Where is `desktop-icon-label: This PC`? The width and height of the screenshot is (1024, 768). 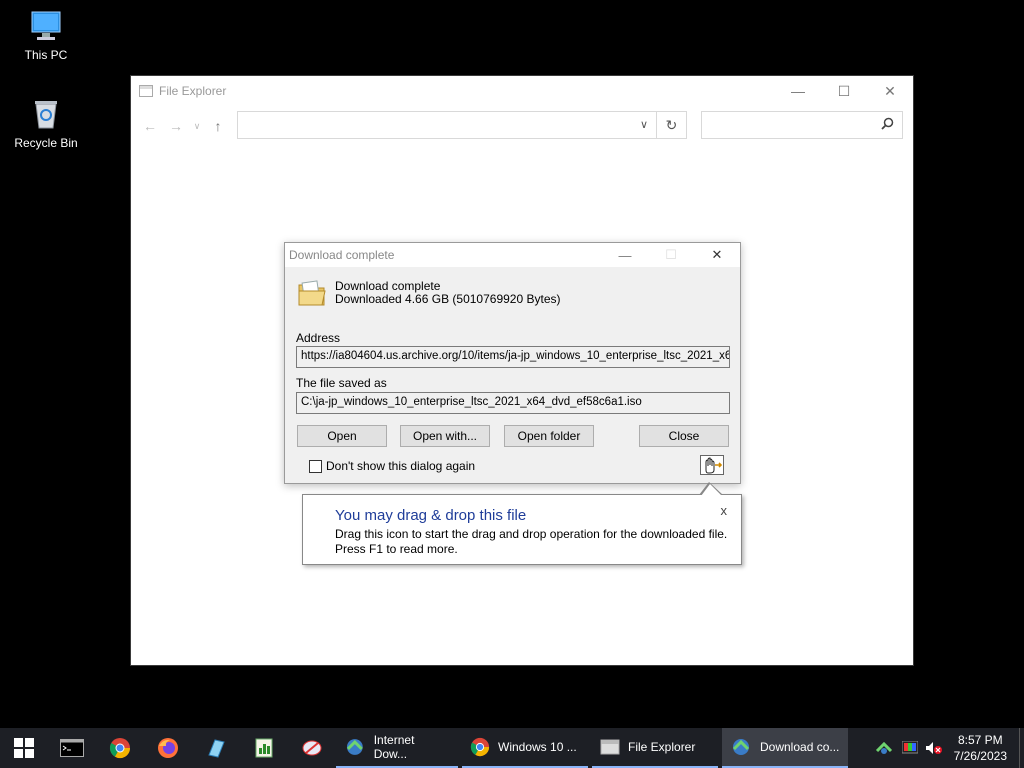 desktop-icon-label: This PC is located at coordinates (46, 55).